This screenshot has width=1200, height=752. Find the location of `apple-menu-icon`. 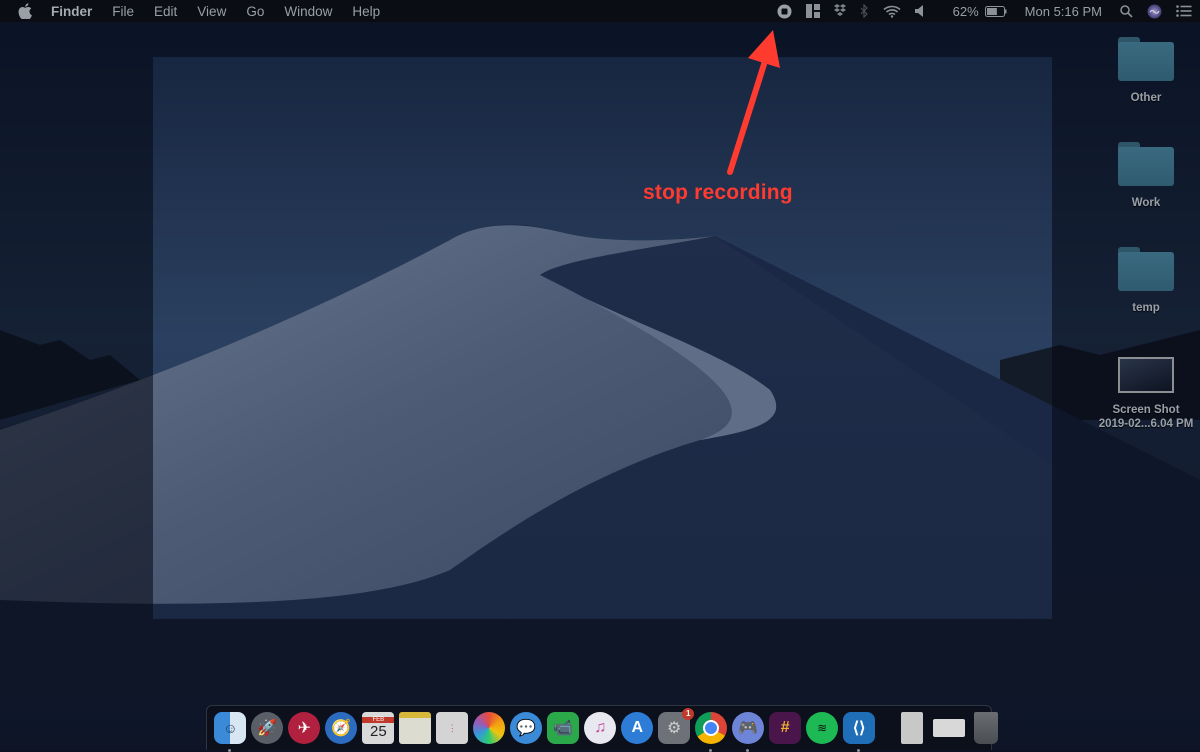

apple-menu-icon is located at coordinates (25, 11).